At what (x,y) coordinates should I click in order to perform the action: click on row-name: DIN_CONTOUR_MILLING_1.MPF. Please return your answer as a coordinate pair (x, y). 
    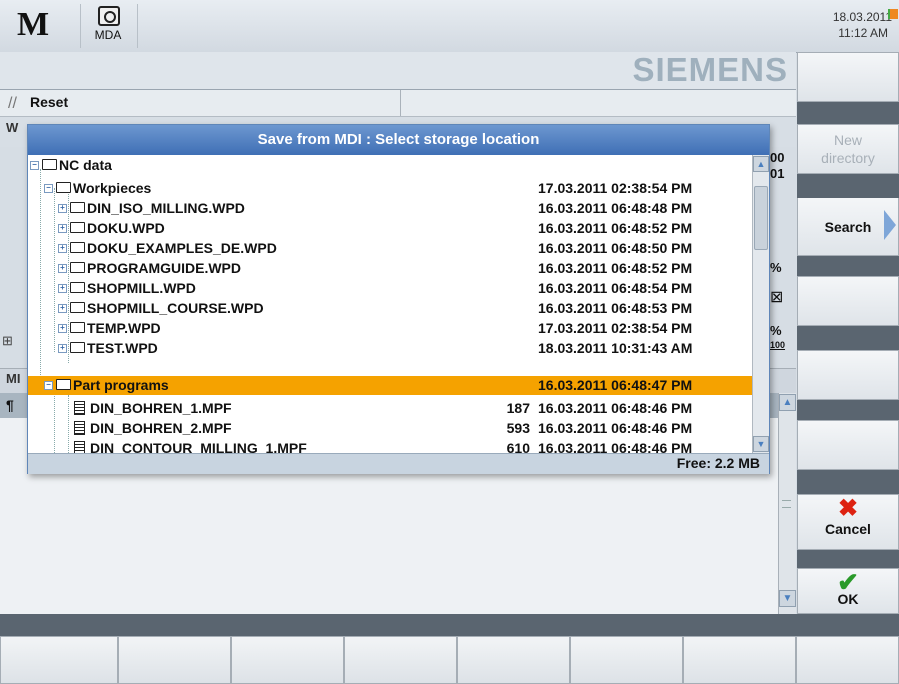
    Looking at the image, I should click on (198, 446).